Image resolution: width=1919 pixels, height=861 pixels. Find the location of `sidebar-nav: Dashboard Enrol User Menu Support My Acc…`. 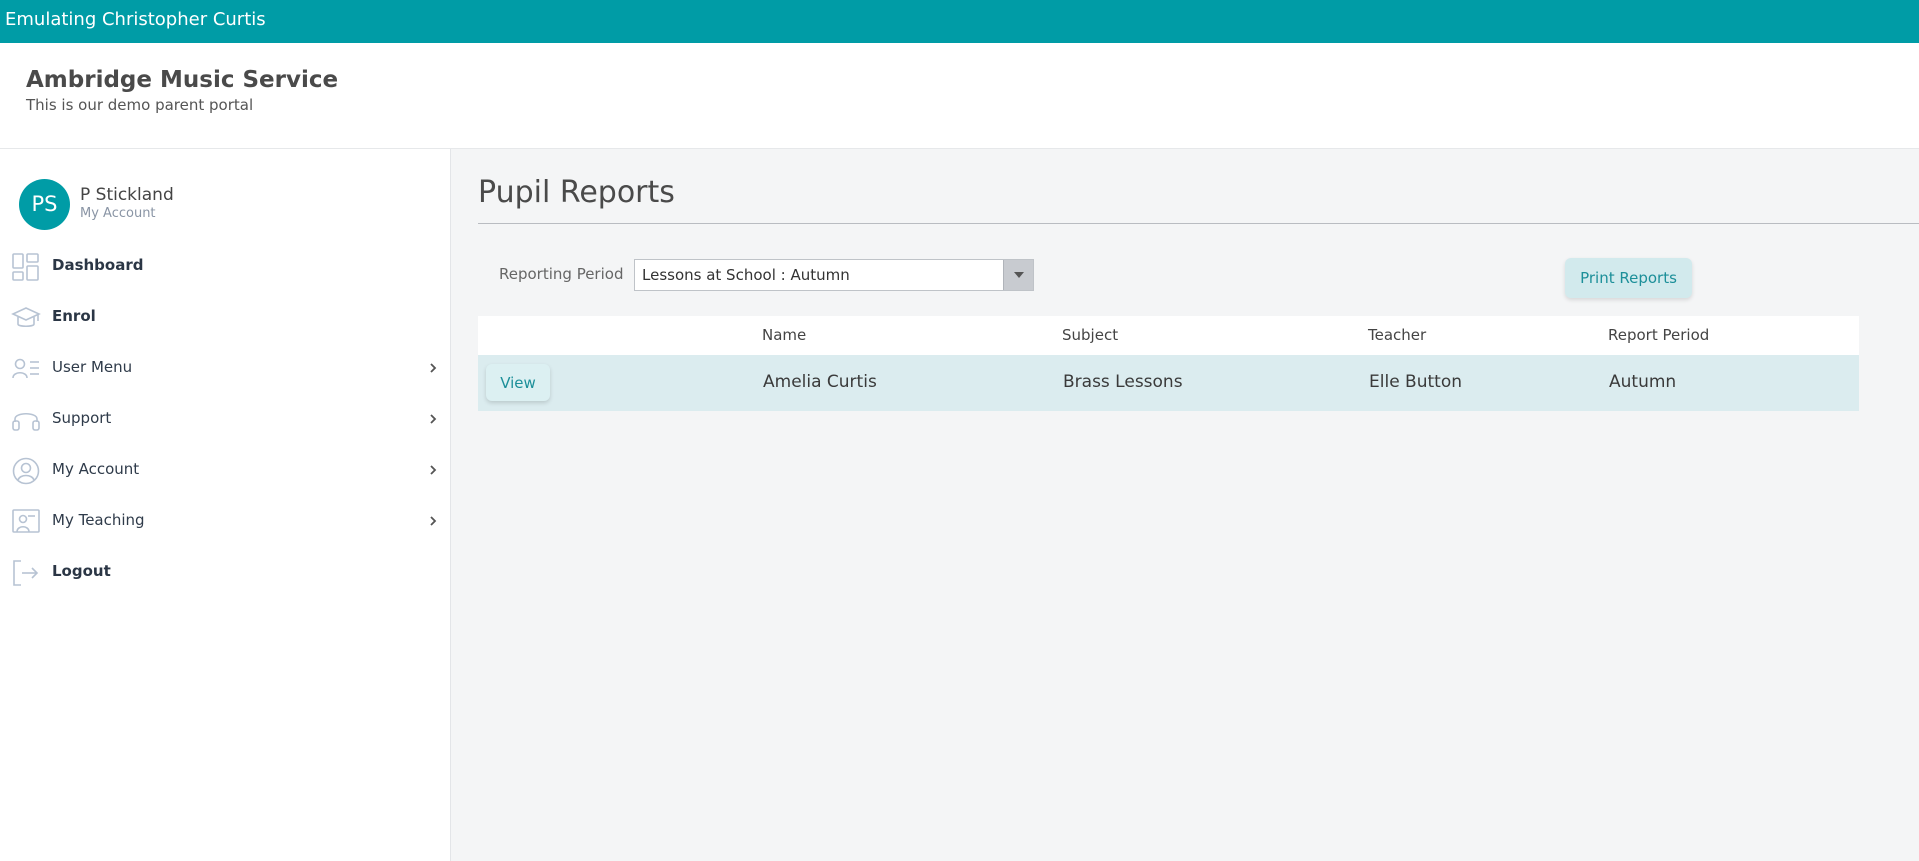

sidebar-nav: Dashboard Enrol User Menu Support My Acc… is located at coordinates (225, 419).